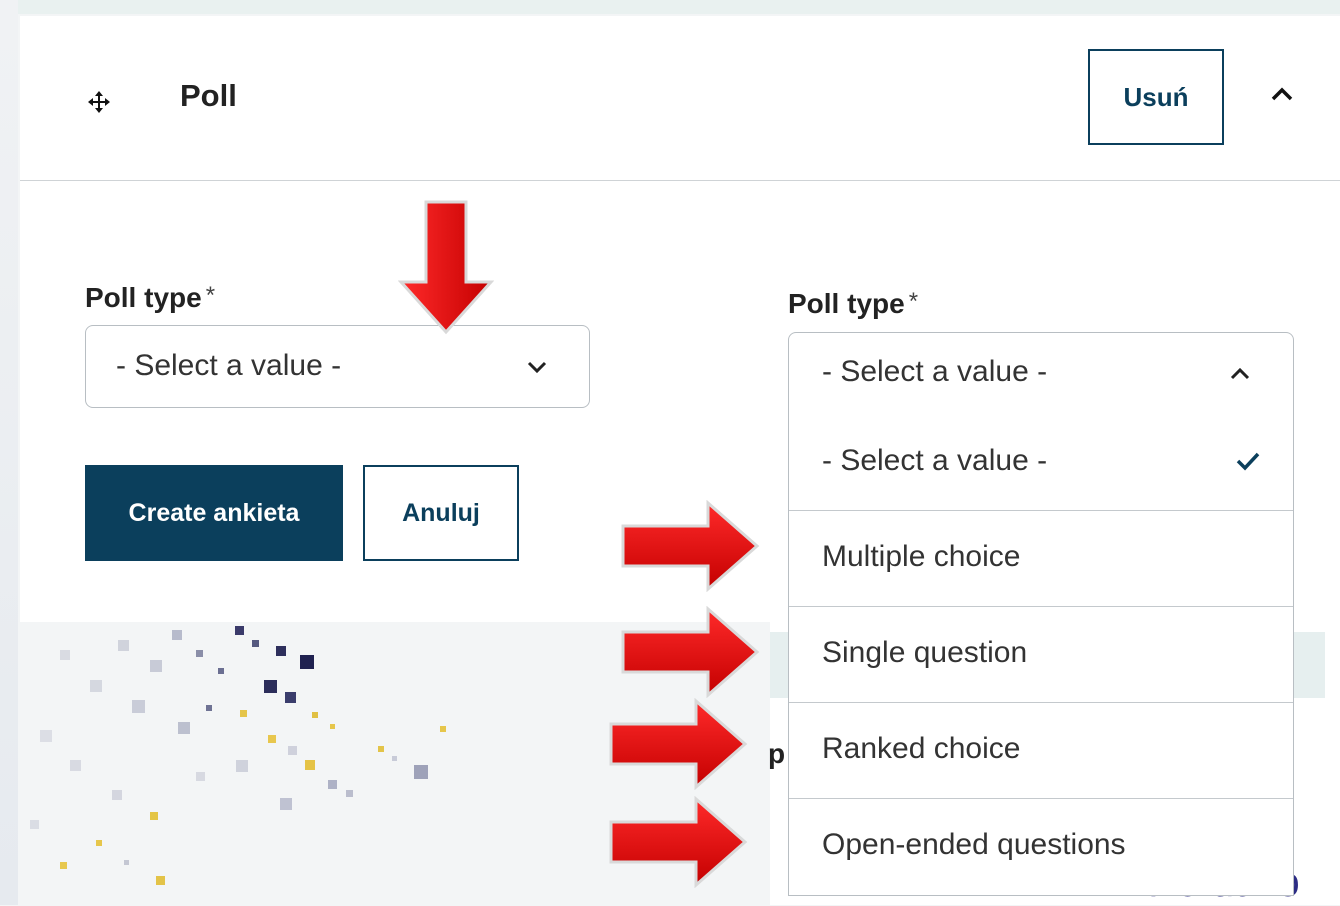  Describe the element at coordinates (1041, 655) in the screenshot. I see `dropdown-option-single-question: Single question` at that location.